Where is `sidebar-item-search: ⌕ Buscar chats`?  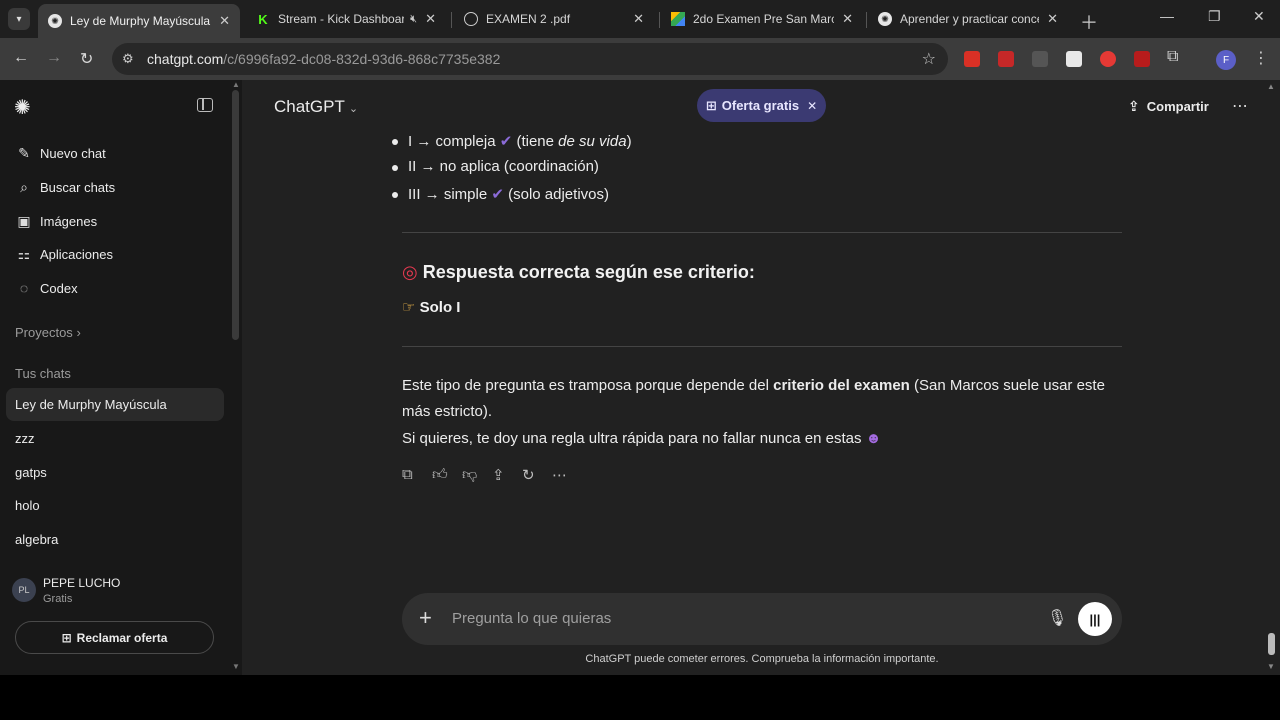 sidebar-item-search: ⌕ Buscar chats is located at coordinates (65, 187).